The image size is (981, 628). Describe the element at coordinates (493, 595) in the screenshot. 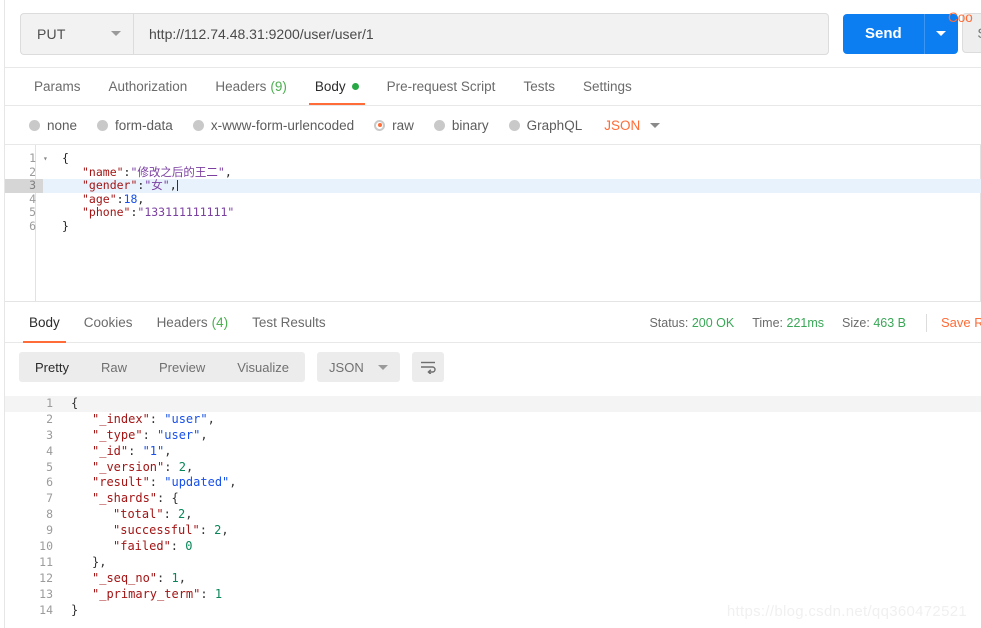

I see `code-line: 13 "_primary_term": 1` at that location.